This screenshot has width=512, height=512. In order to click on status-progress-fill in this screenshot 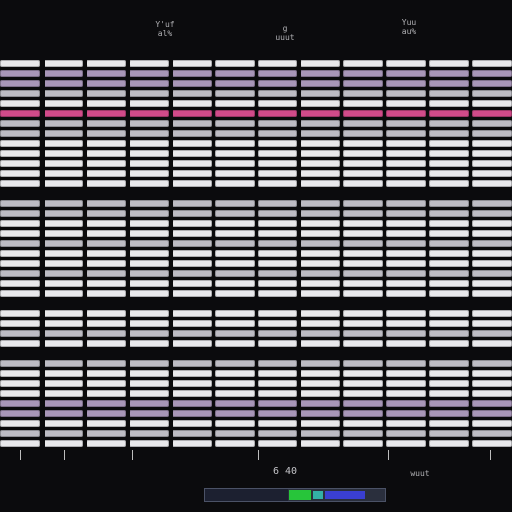, I will do `click(246, 495)`.